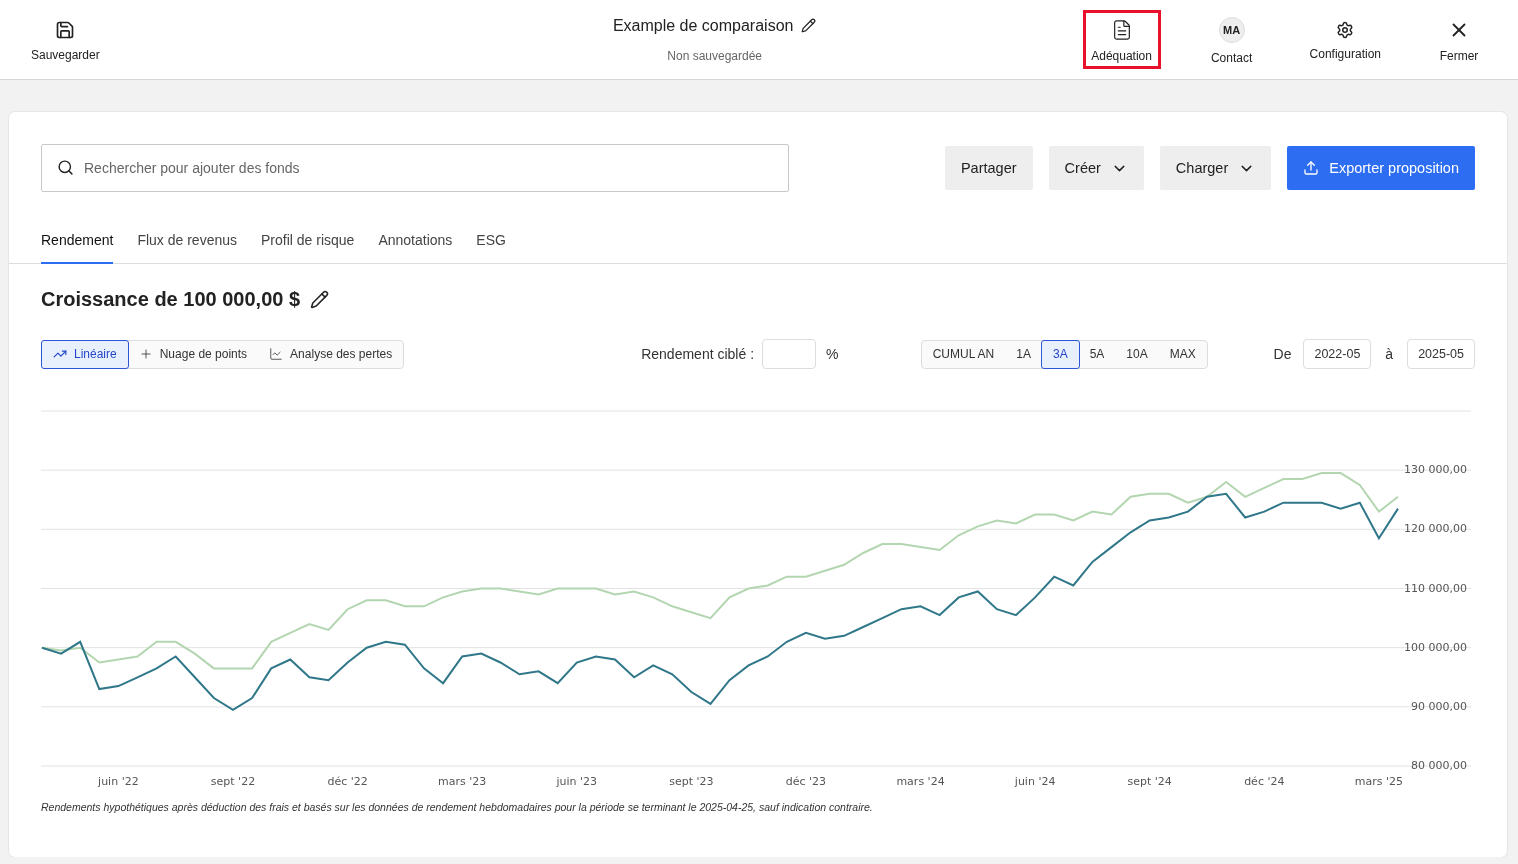  I want to click on tab: Rendement, so click(77, 248).